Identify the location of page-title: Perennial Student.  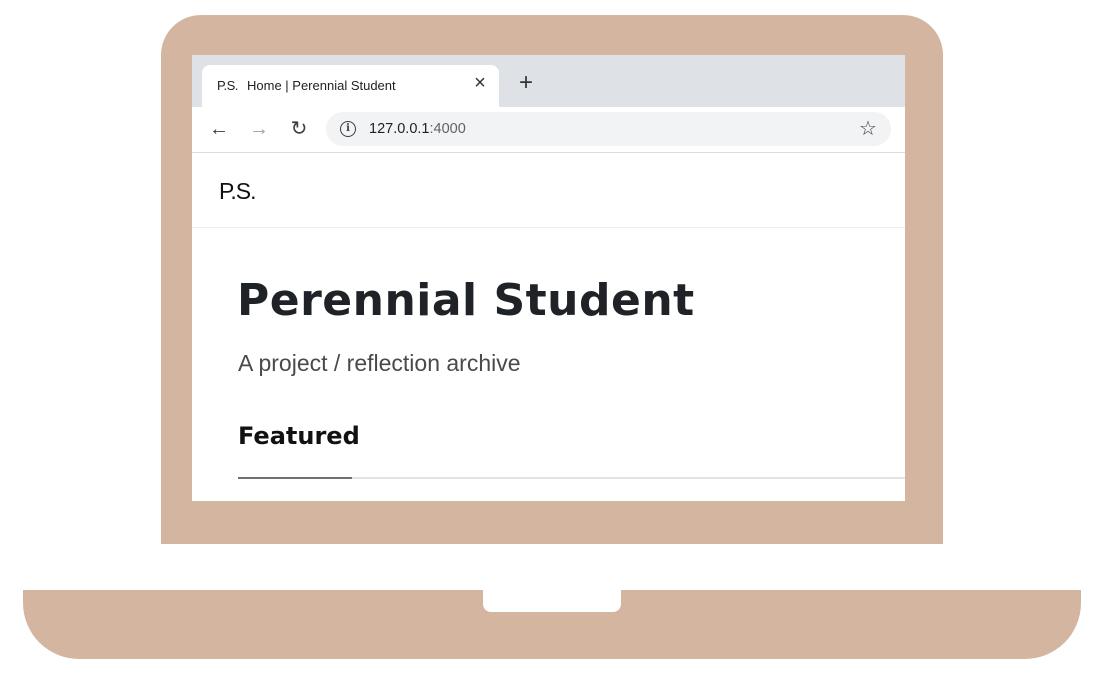
(466, 300).